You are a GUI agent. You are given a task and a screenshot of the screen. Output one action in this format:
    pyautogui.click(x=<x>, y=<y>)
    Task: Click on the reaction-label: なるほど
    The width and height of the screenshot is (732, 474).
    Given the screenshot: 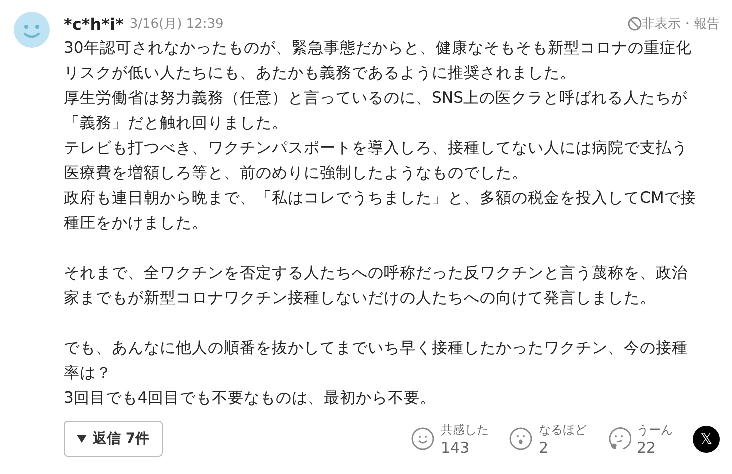 What is the action you would take?
    pyautogui.click(x=563, y=430)
    